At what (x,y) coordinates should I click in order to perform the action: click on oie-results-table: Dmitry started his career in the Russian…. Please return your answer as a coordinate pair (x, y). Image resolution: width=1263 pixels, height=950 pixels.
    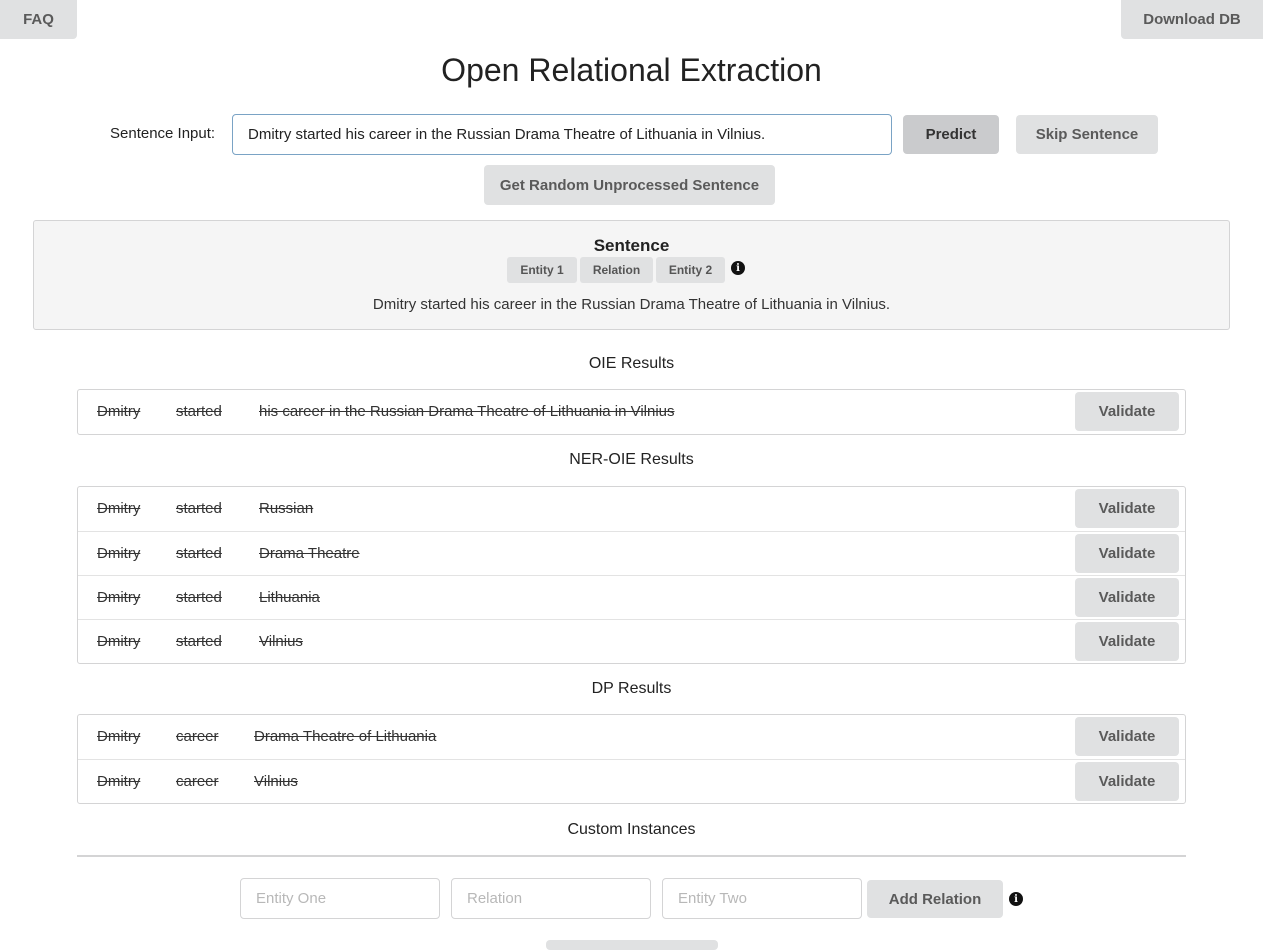
    Looking at the image, I should click on (631, 412).